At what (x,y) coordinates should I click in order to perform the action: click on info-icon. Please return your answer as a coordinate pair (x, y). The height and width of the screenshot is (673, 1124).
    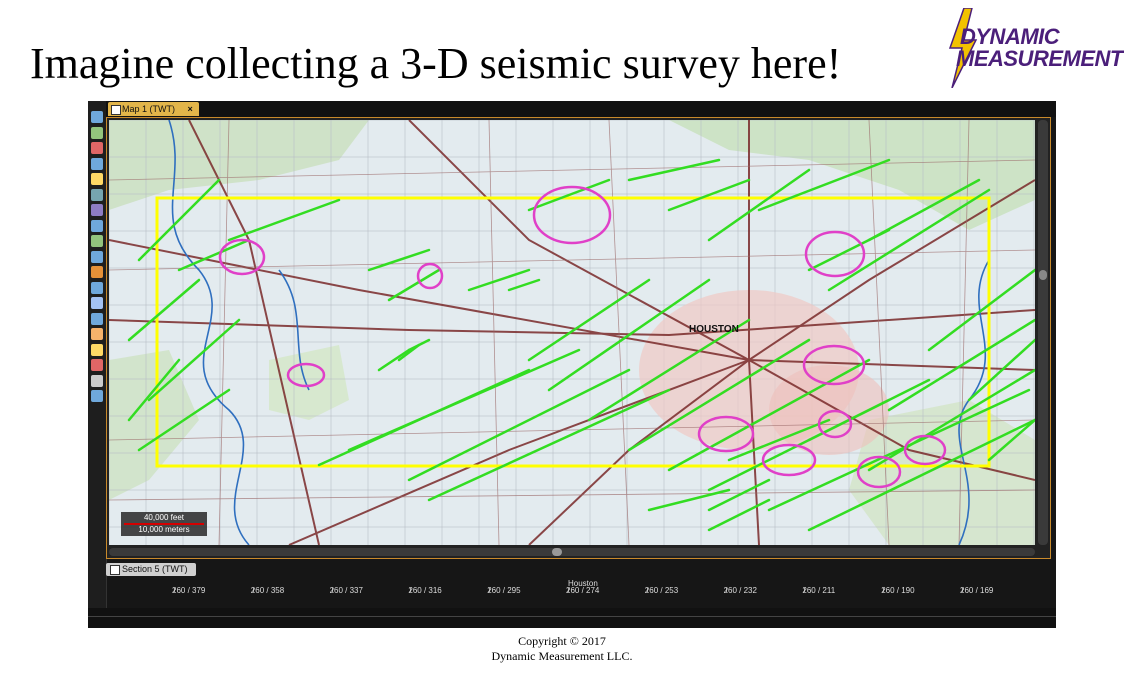
    Looking at the image, I should click on (97, 210).